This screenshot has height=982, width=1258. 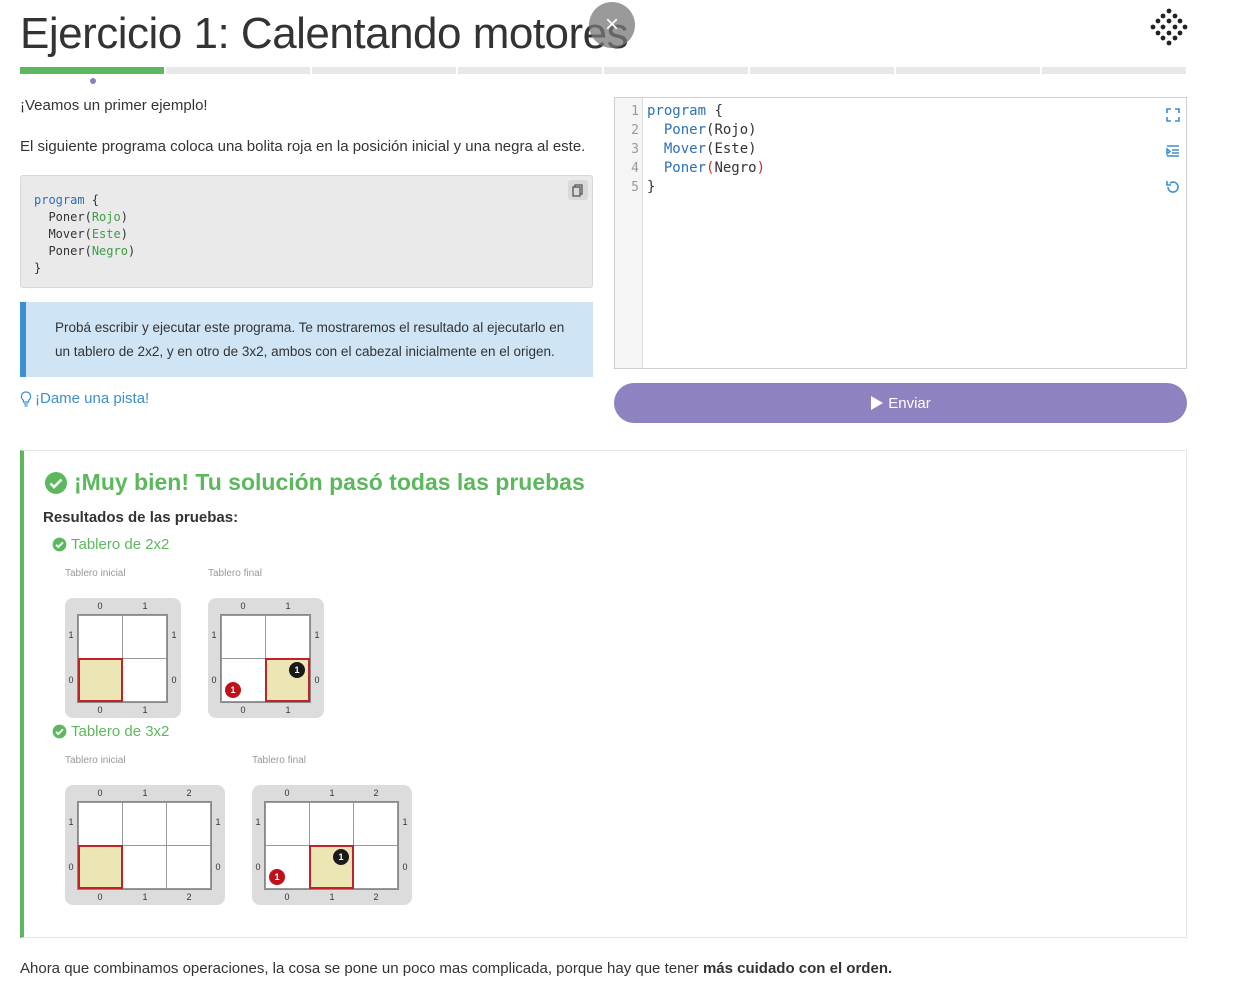 What do you see at coordinates (93, 81) in the screenshot?
I see `current-step-indicator` at bounding box center [93, 81].